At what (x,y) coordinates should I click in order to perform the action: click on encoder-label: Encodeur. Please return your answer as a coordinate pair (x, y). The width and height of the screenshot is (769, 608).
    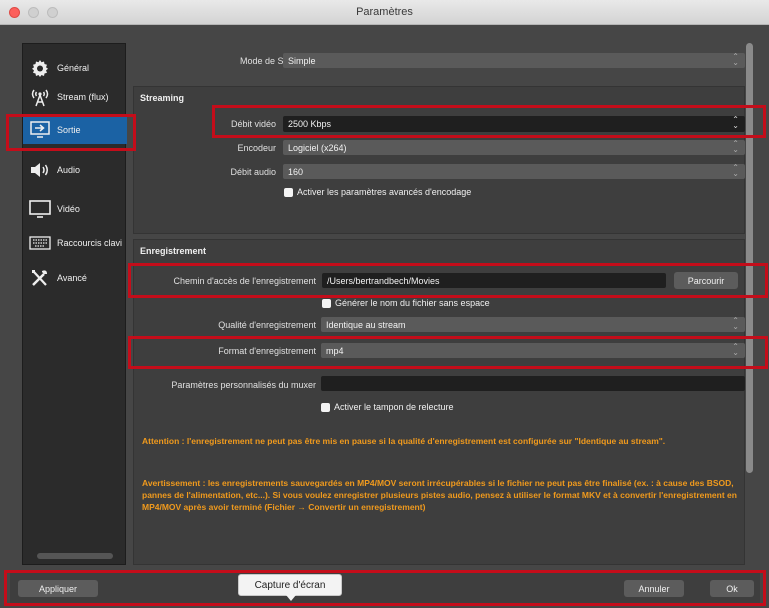
    Looking at the image, I should click on (256, 148).